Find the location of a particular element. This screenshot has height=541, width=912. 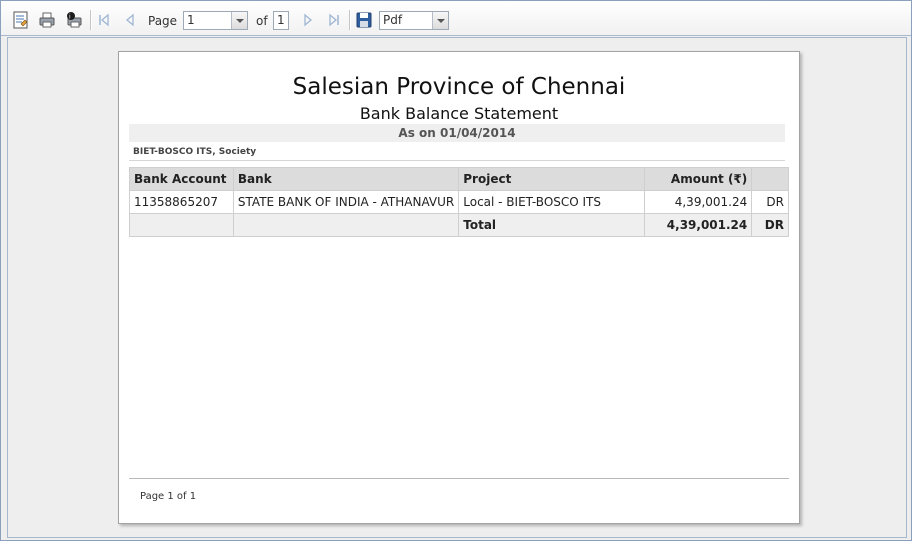

print-preview-icon: i is located at coordinates (74, 20).